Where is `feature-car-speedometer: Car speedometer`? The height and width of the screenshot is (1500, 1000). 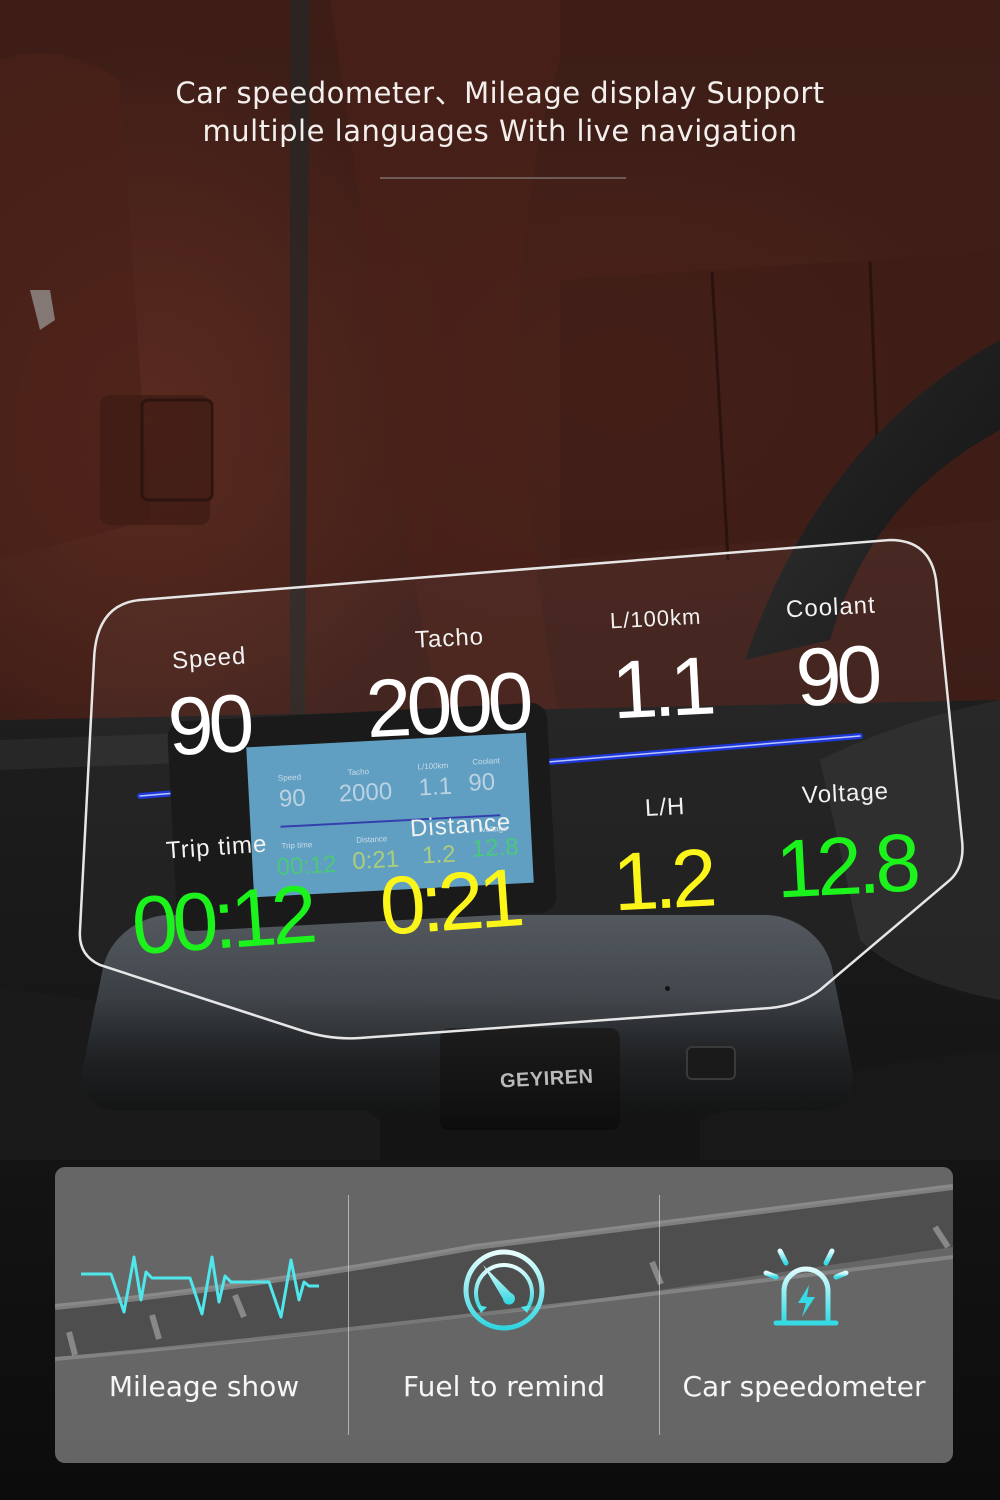
feature-car-speedometer: Car speedometer is located at coordinates (804, 1315).